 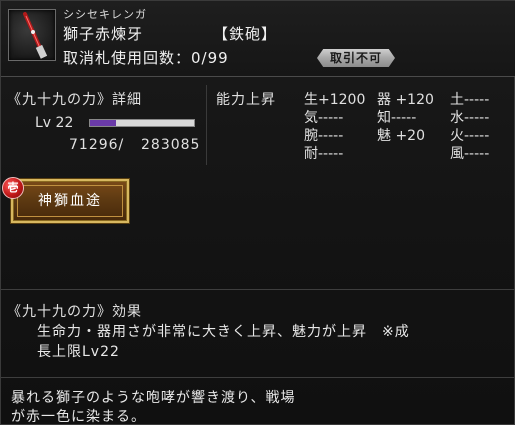 What do you see at coordinates (223, 332) in the screenshot?
I see `effect-description-line: 生命力・器用さが非常に大きく上昇、魅力が上昇 ※成` at bounding box center [223, 332].